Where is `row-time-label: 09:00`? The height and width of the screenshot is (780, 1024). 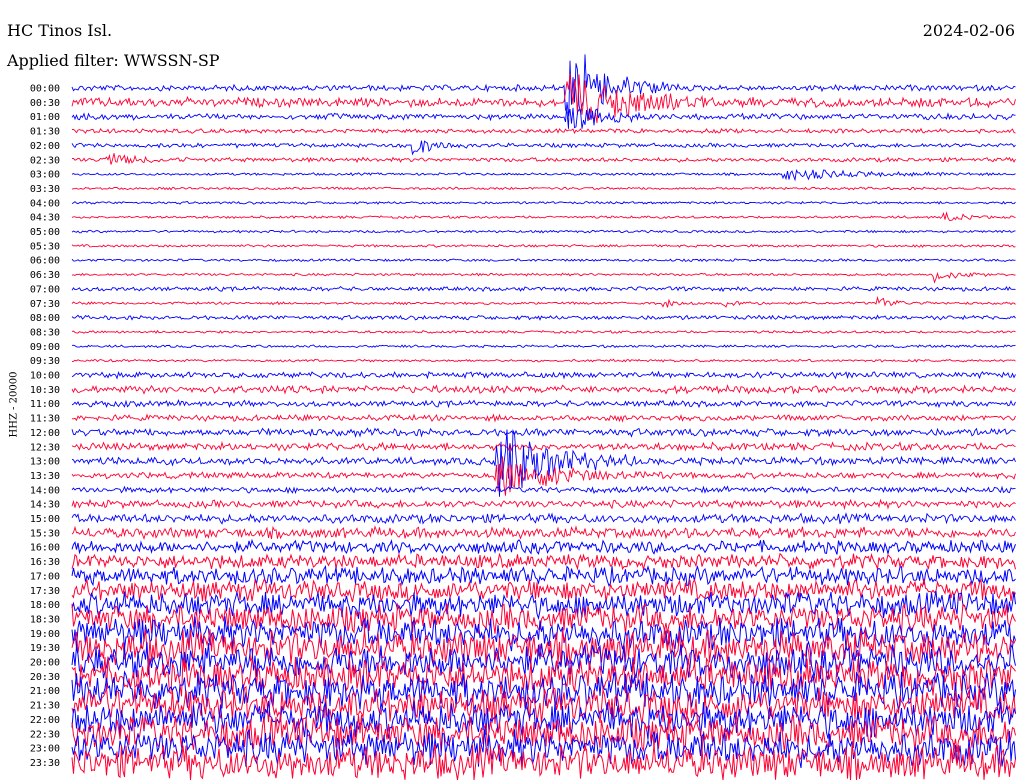 row-time-label: 09:00 is located at coordinates (45, 347).